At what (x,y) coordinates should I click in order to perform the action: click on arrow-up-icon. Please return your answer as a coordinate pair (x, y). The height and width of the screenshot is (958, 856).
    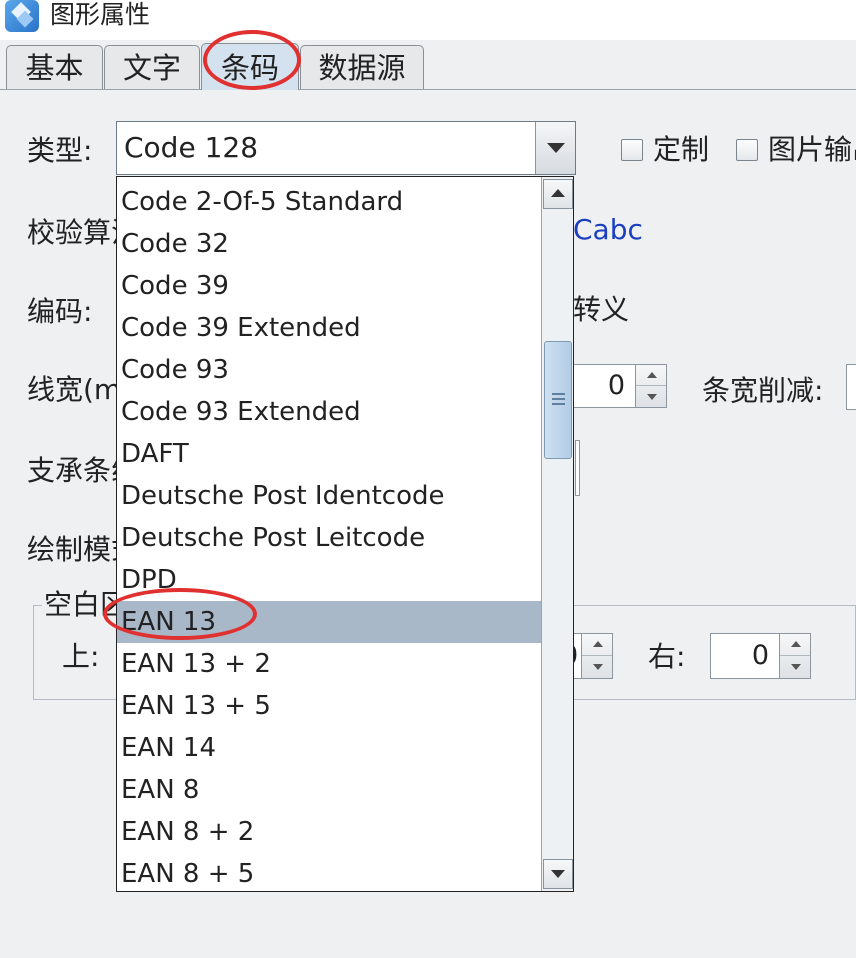
    Looking at the image, I should click on (558, 193).